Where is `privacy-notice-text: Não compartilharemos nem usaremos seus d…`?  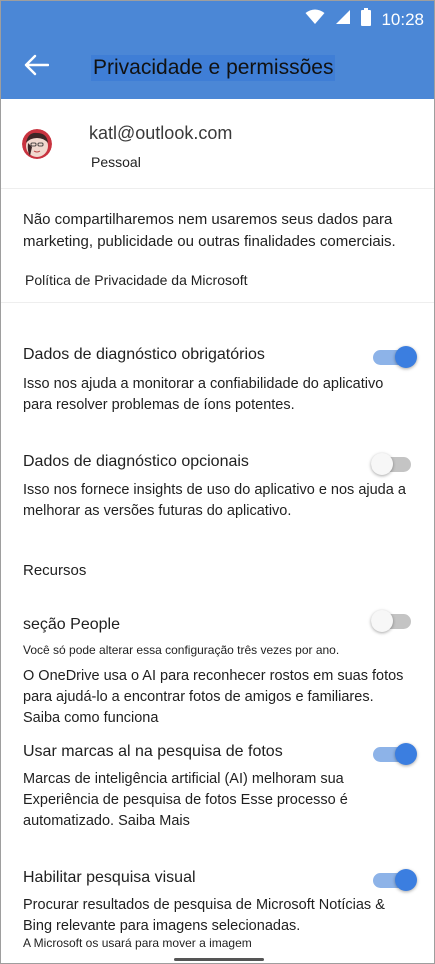 privacy-notice-text: Não compartilharemos nem usaremos seus d… is located at coordinates (209, 230).